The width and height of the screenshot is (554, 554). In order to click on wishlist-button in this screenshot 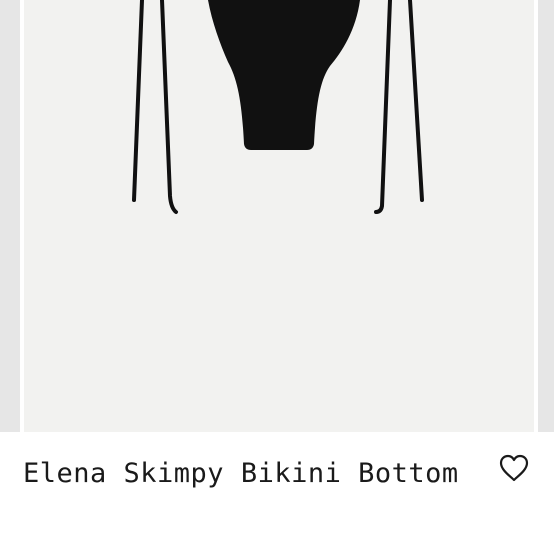, I will do `click(514, 468)`.